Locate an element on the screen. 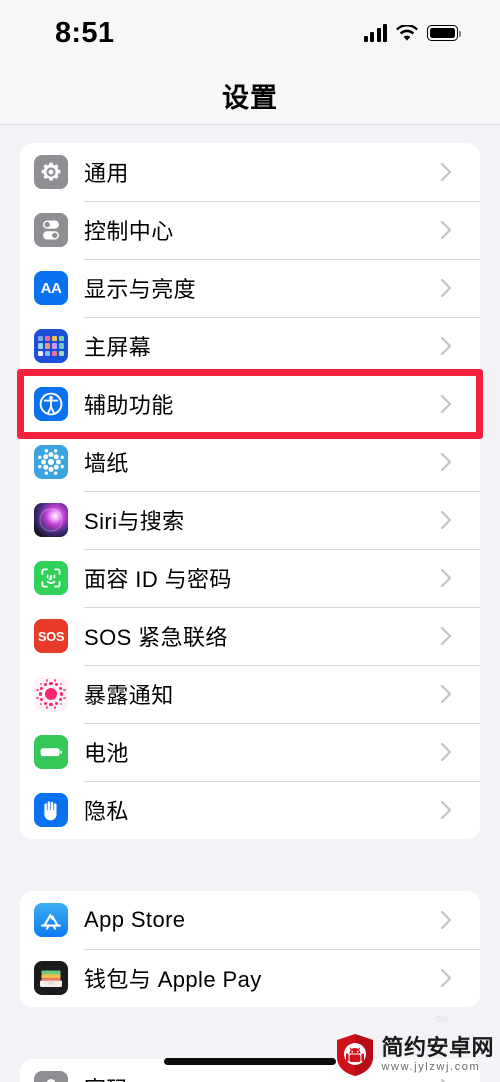  settings-row-label: 辅助功能 is located at coordinates (129, 405).